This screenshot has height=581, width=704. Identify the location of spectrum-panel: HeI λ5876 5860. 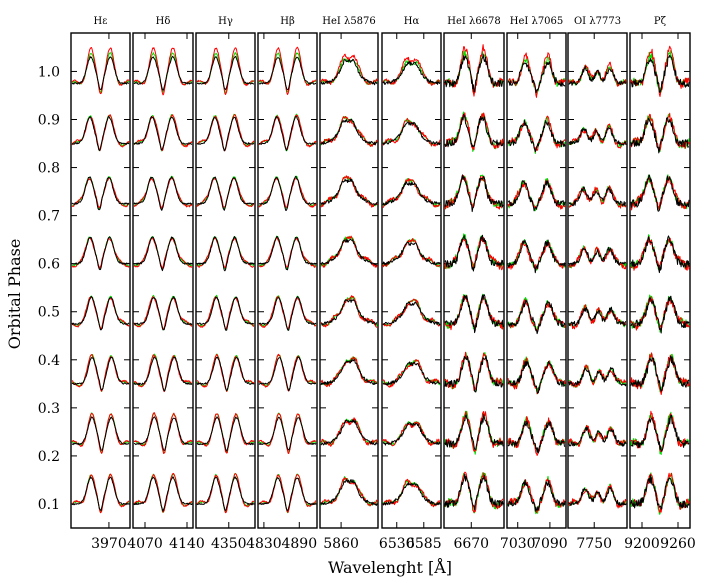
(349, 284).